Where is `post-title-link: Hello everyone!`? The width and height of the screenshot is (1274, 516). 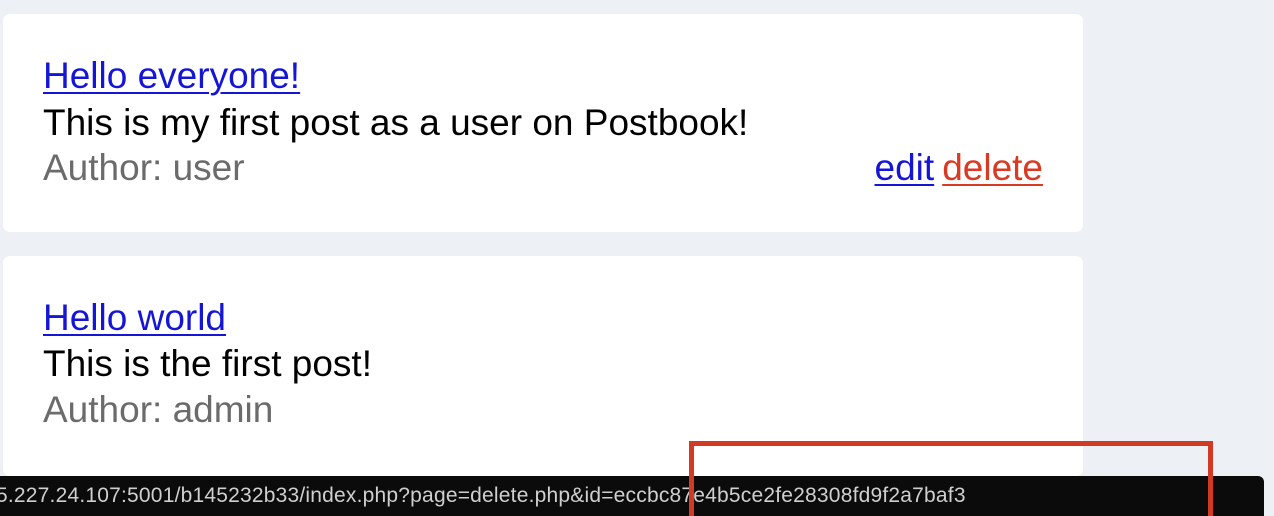
post-title-link: Hello everyone! is located at coordinates (171, 76).